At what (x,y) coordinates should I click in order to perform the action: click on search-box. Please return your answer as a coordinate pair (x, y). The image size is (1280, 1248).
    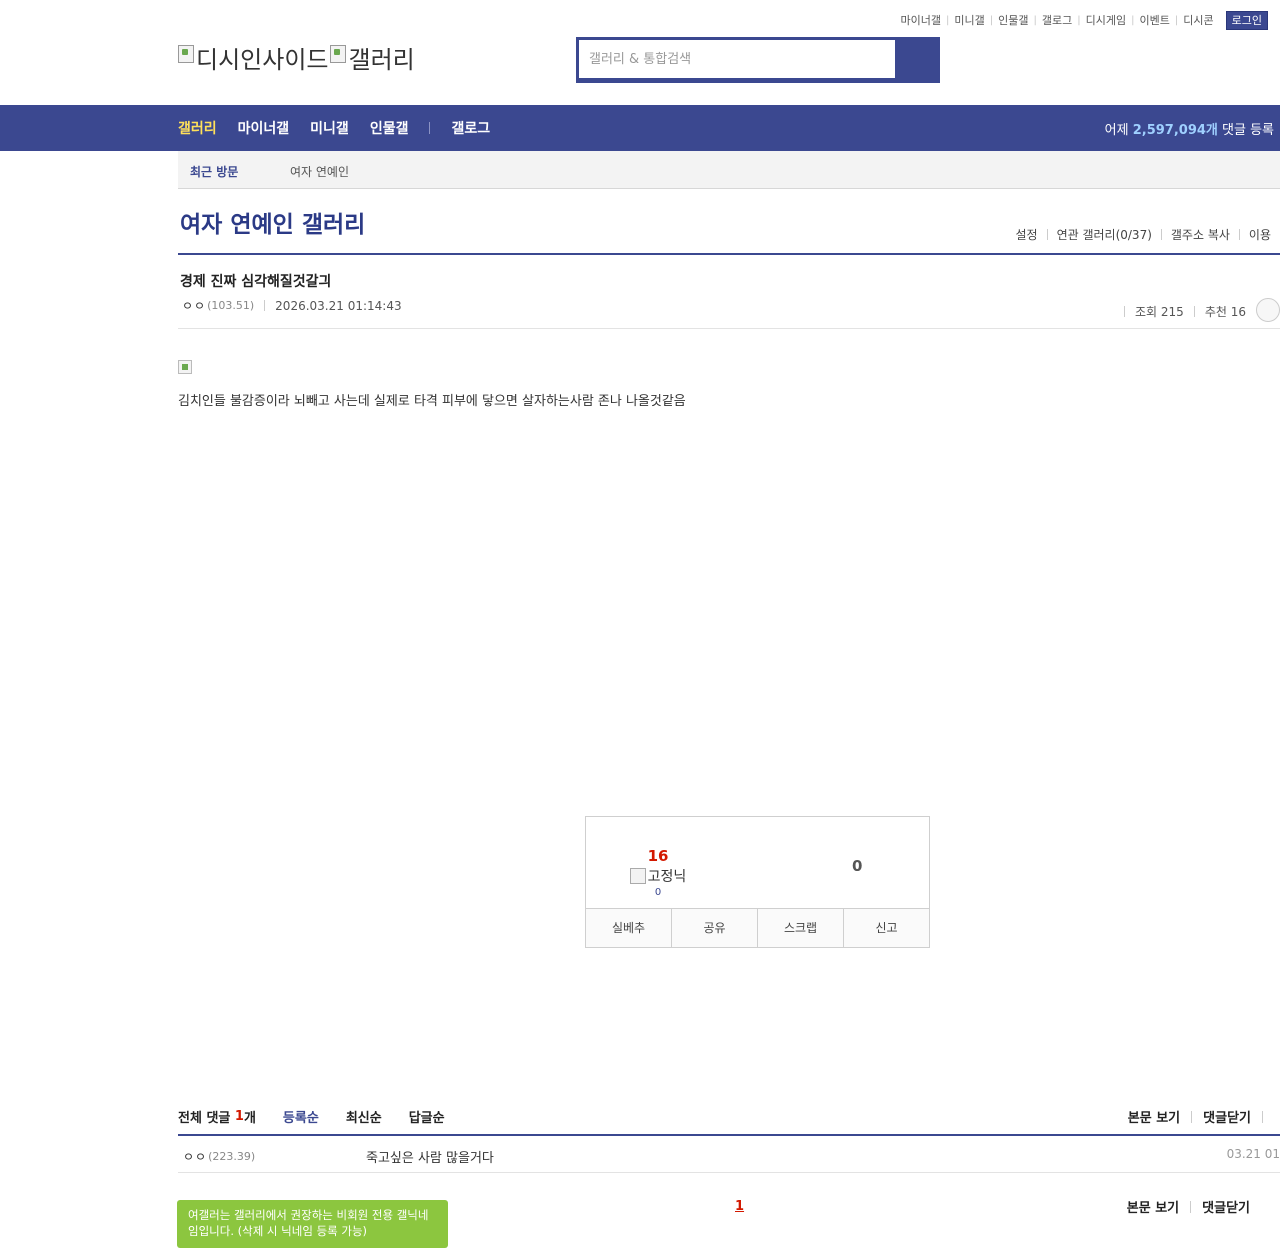
    Looking at the image, I should click on (758, 60).